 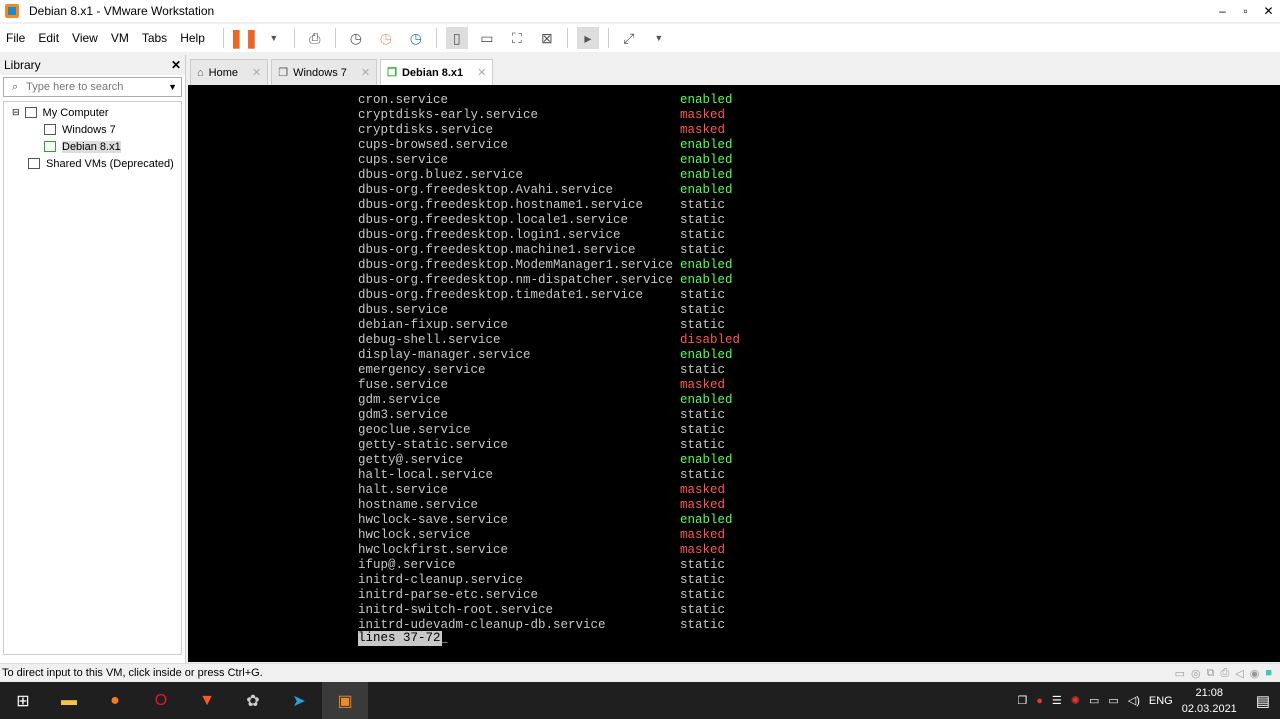 I want to click on telegram-icon: ➤, so click(x=299, y=700).